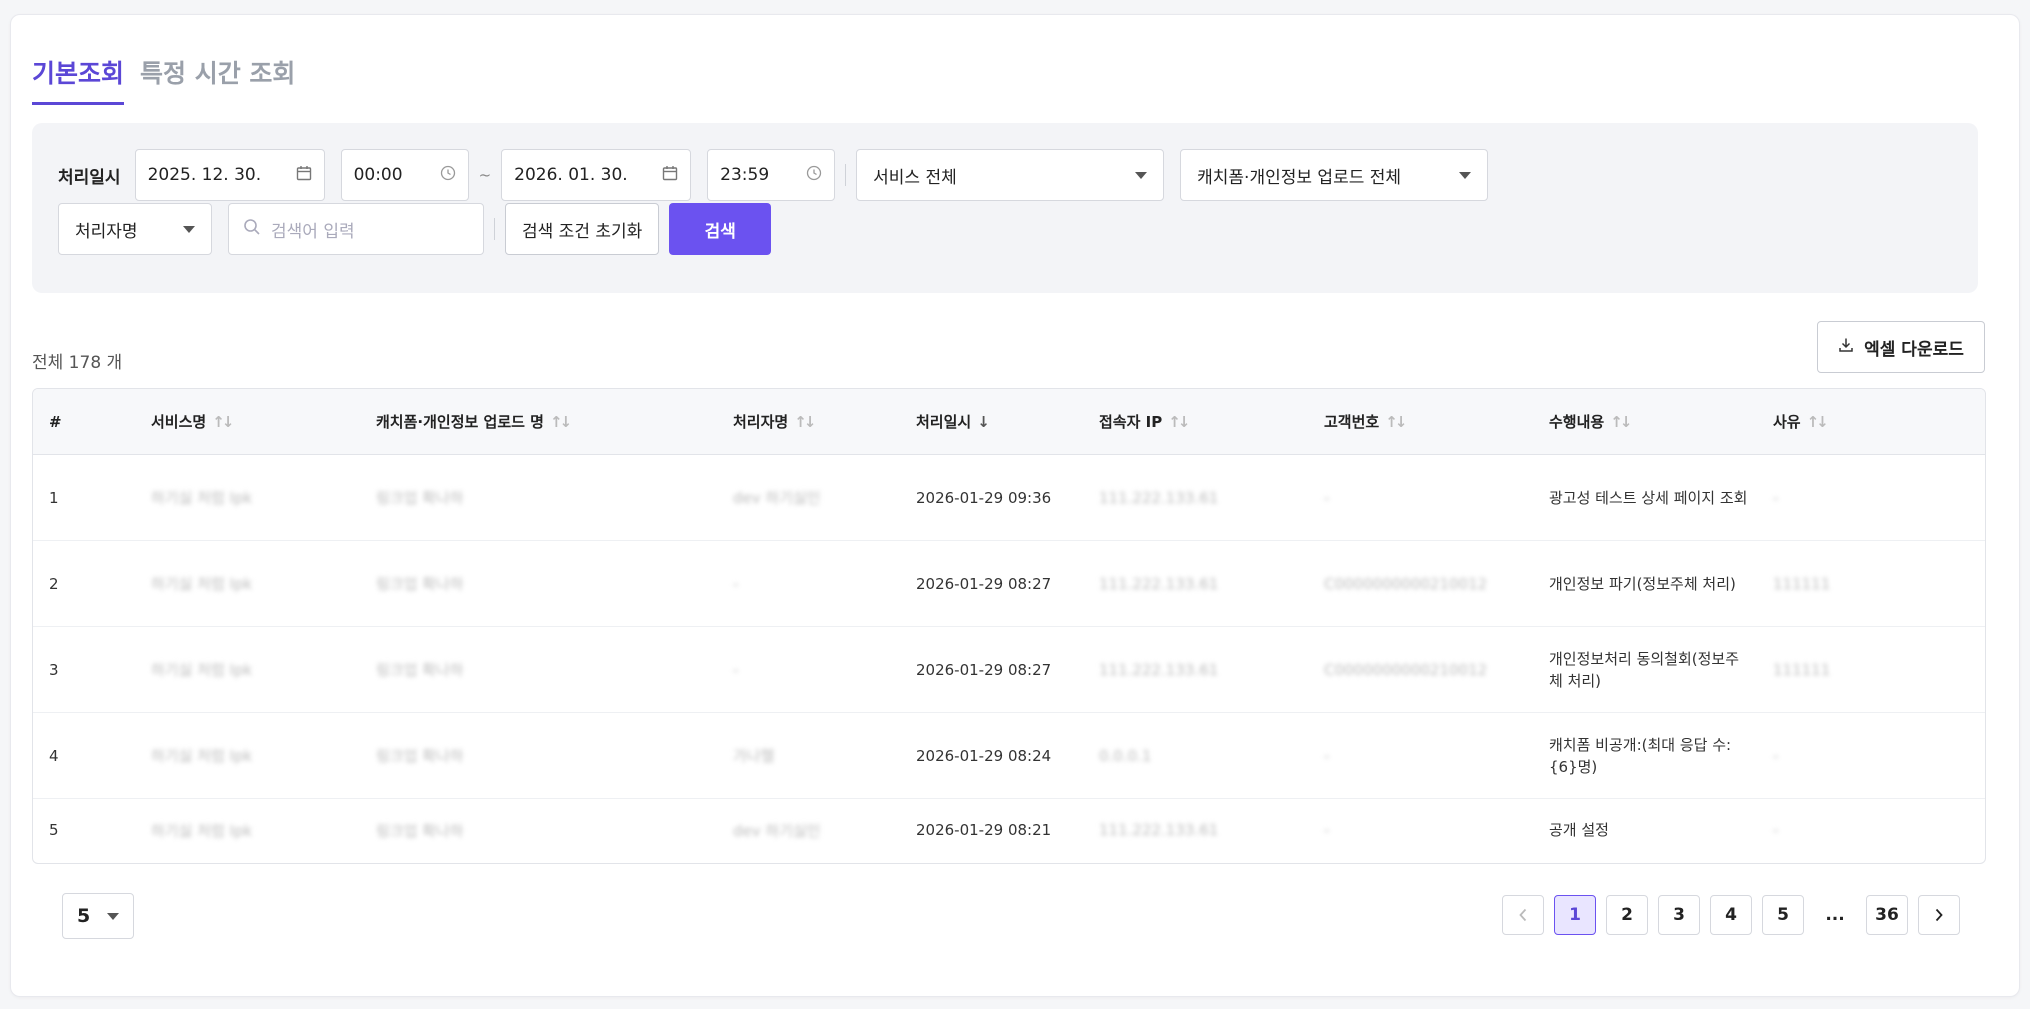 Image resolution: width=2030 pixels, height=1009 pixels. Describe the element at coordinates (106, 231) in the screenshot. I see `search-field-value: 처리자명` at that location.